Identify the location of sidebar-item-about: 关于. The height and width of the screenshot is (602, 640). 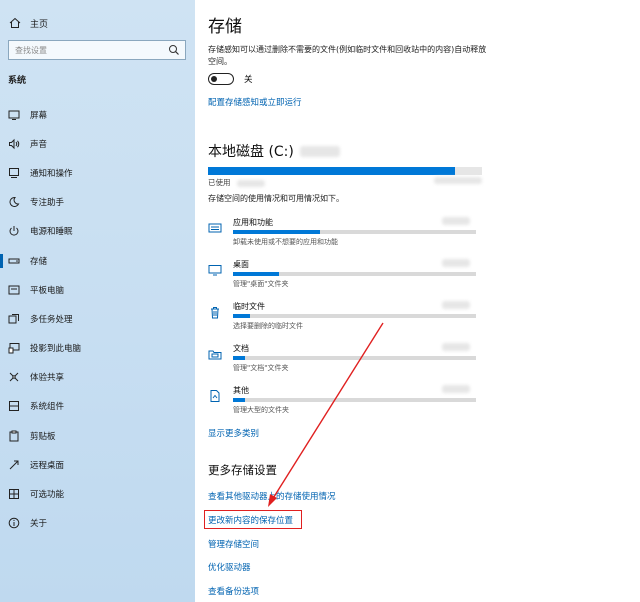
(97, 523).